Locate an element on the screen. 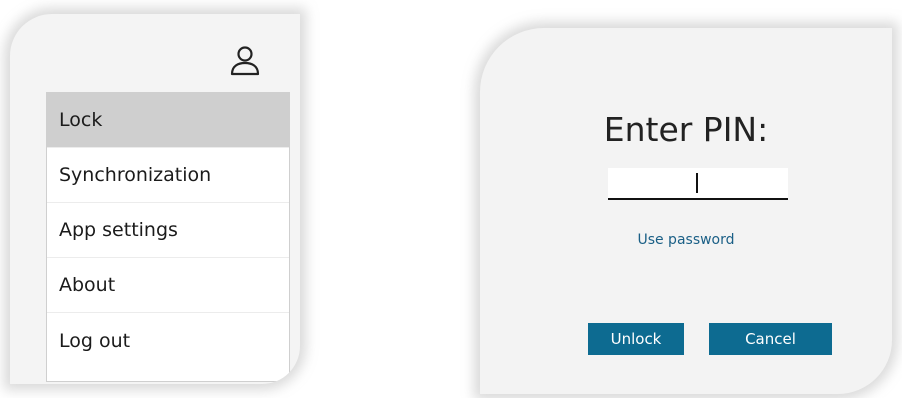 This screenshot has width=902, height=398. menu-item-app-settings: App settings is located at coordinates (168, 230).